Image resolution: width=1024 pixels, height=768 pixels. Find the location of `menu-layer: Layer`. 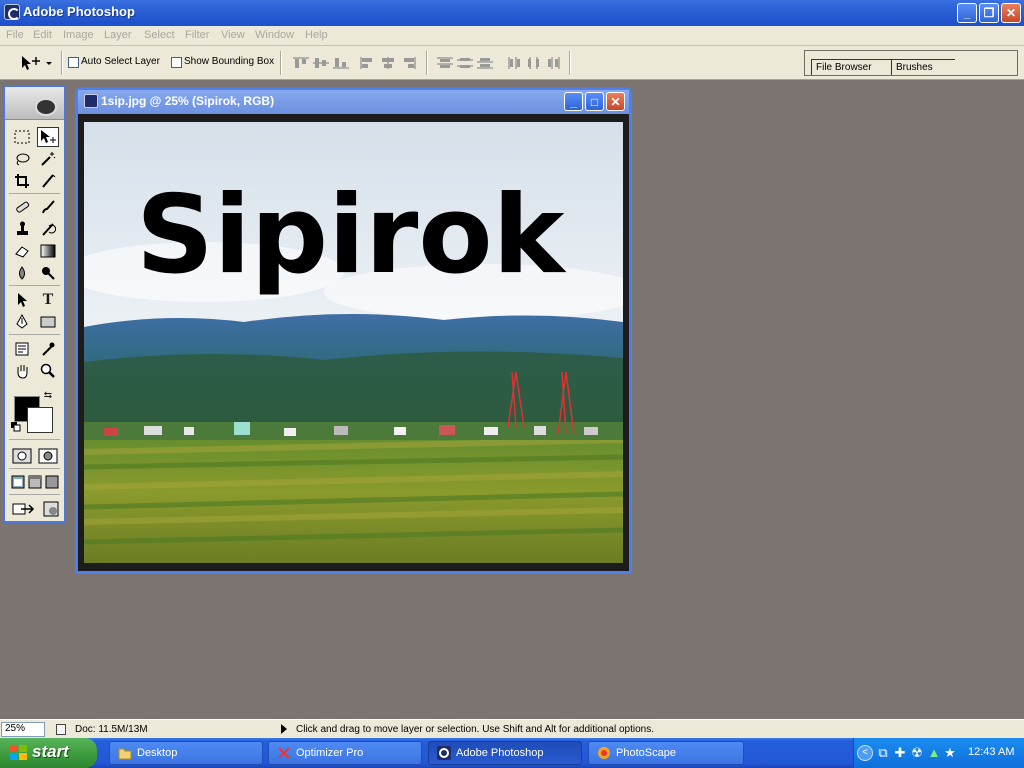

menu-layer: Layer is located at coordinates (118, 35).